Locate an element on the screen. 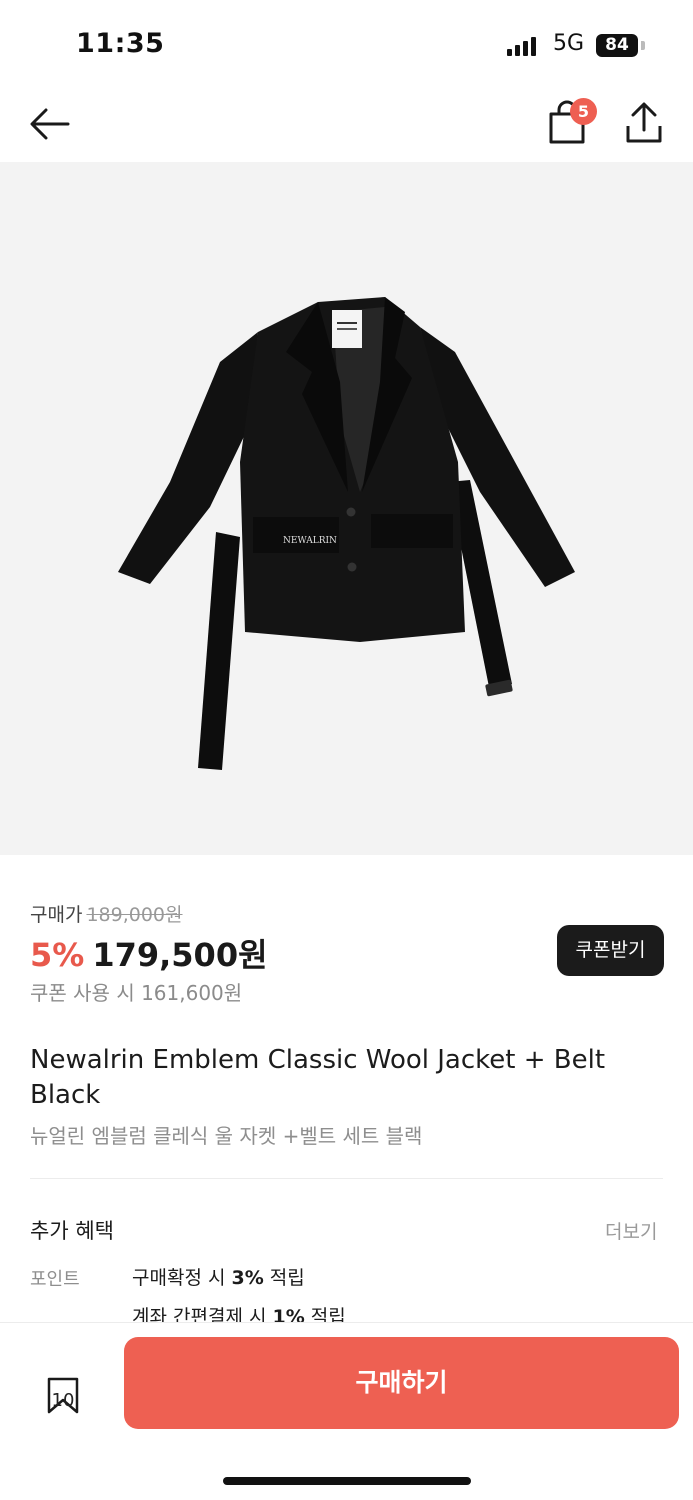 The height and width of the screenshot is (1500, 693). signal-icon is located at coordinates (522, 46).